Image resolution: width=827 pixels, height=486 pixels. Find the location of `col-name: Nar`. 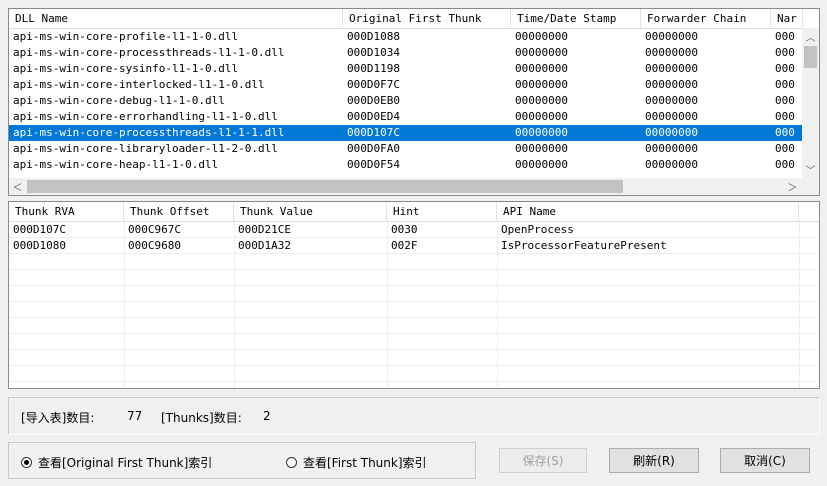

col-name: Nar is located at coordinates (787, 18).